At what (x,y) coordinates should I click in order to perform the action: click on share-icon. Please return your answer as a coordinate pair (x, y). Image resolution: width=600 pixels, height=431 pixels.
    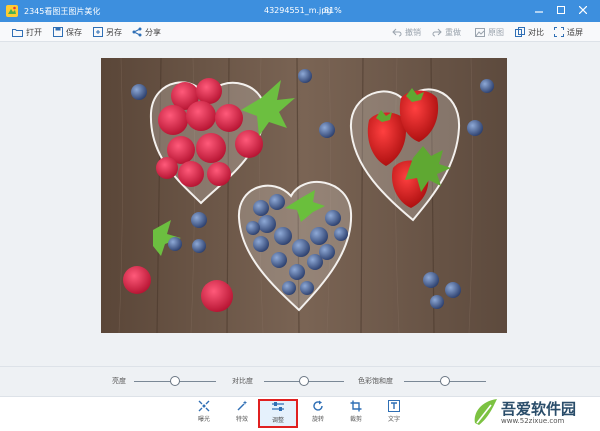
    Looking at the image, I should click on (137, 32).